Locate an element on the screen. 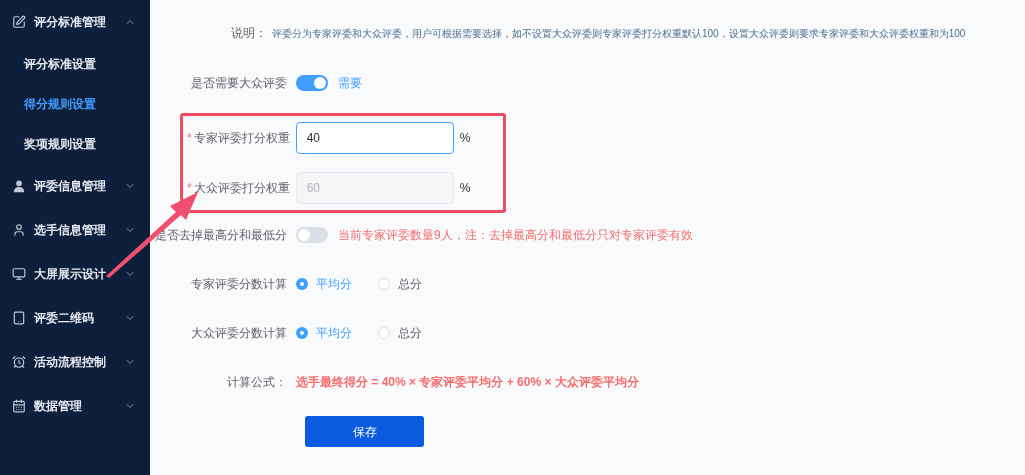 The width and height of the screenshot is (1025, 475). formula-text: 选手最终得分 = 40% × 专家评委平均分 + 60% × 大众评委平均分 is located at coordinates (467, 382).